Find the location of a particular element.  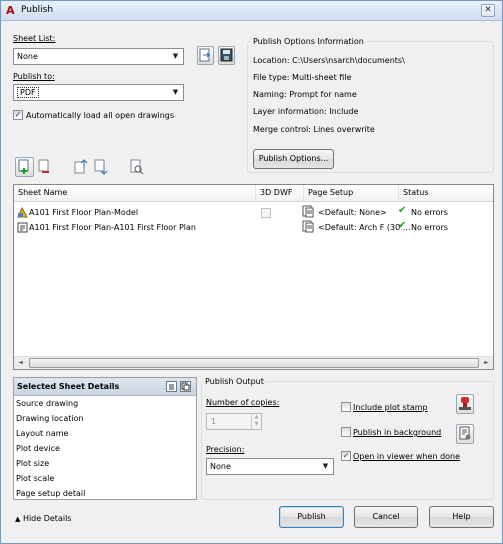

help-button: Help is located at coordinates (461, 517).